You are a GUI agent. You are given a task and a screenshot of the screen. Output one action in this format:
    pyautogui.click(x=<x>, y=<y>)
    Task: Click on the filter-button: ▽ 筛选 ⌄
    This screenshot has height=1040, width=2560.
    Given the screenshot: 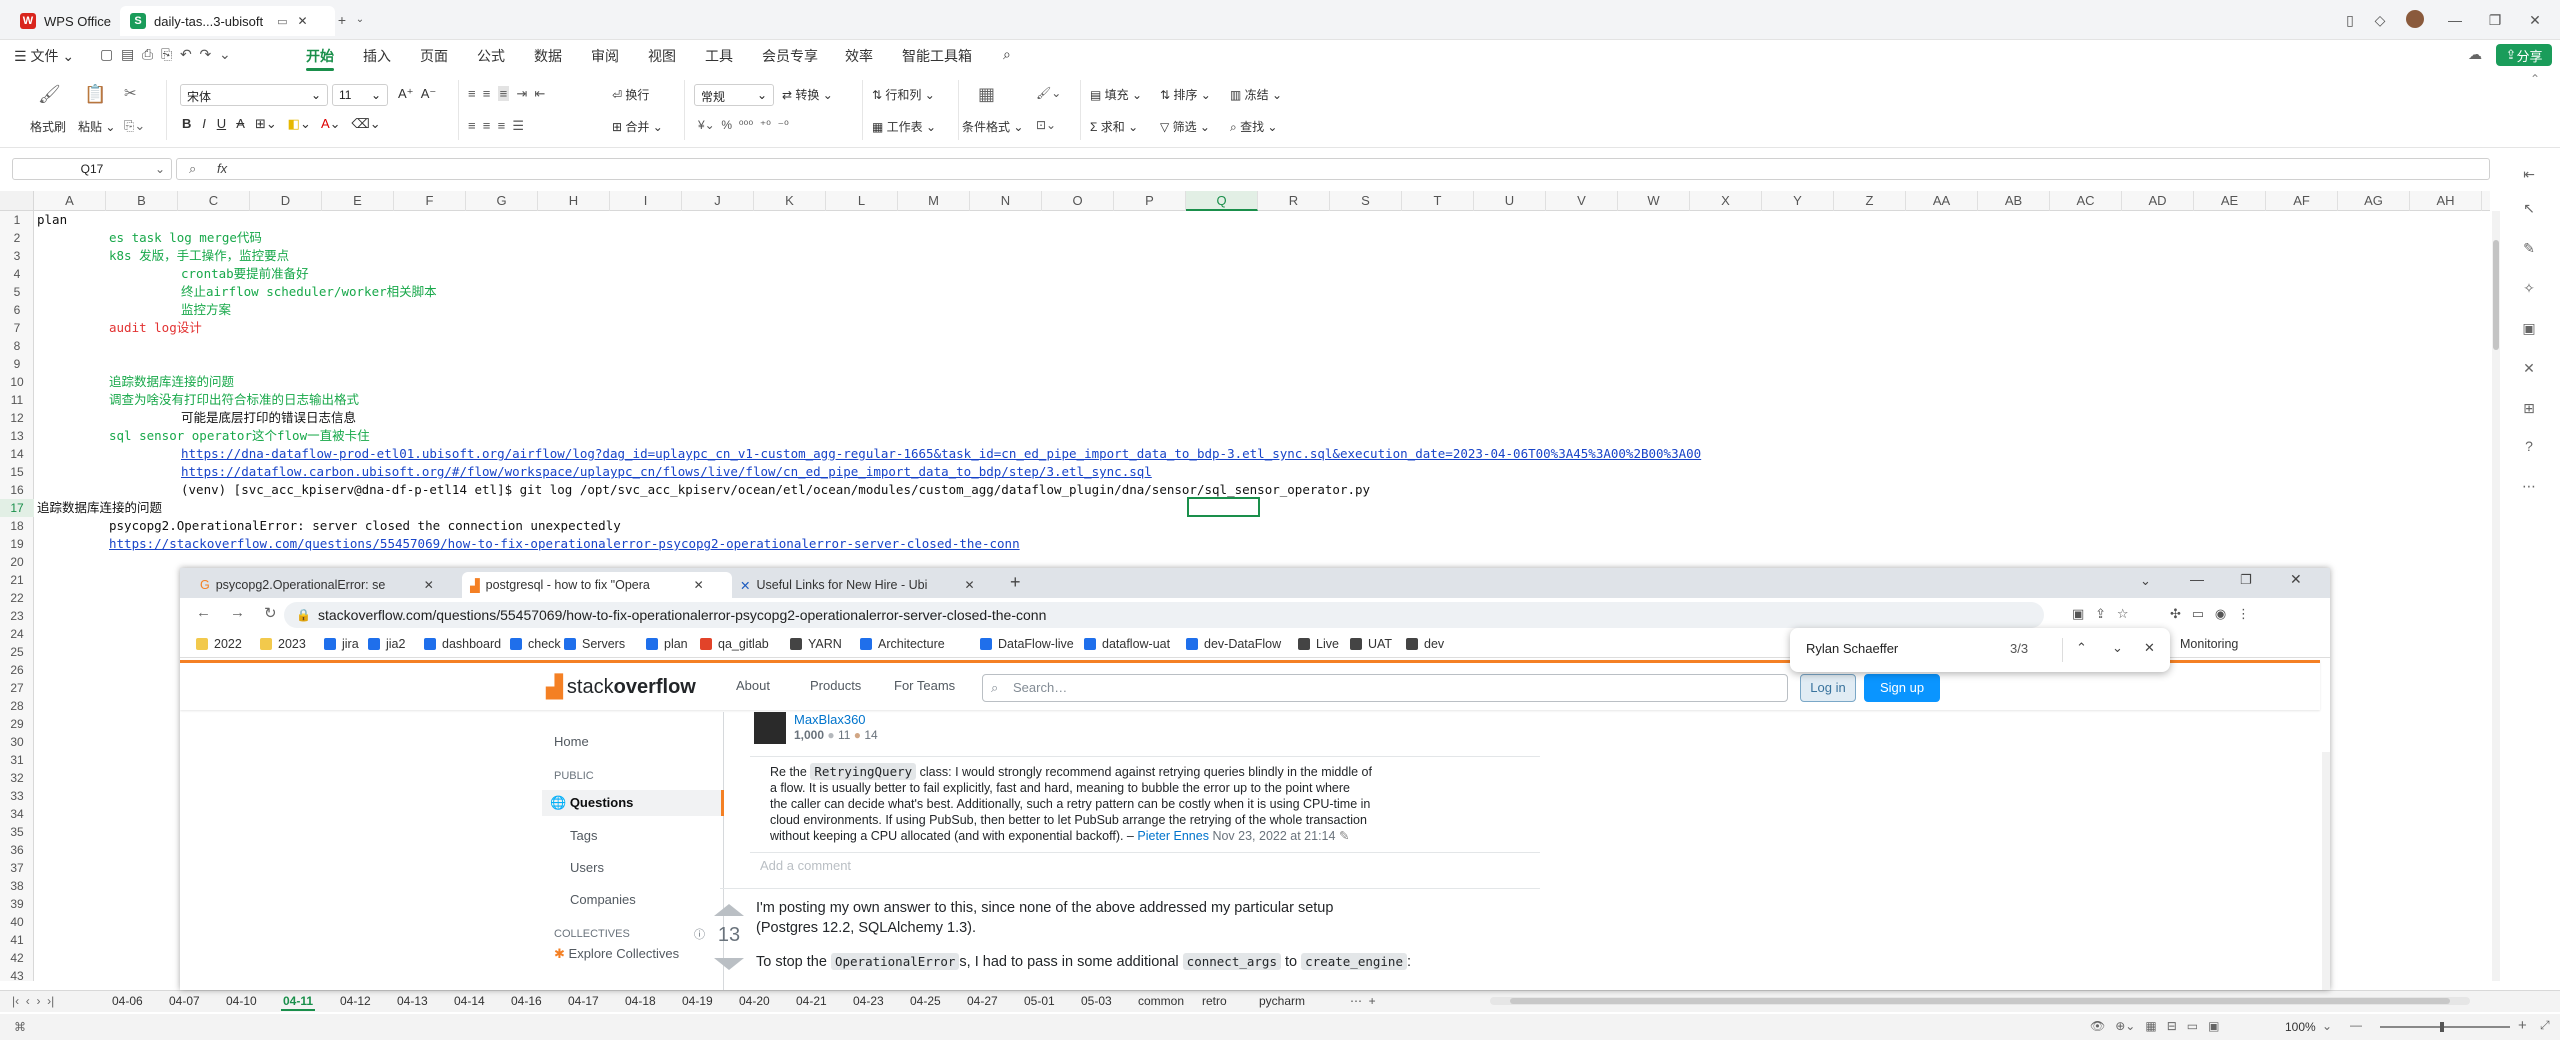 What is the action you would take?
    pyautogui.click(x=1185, y=126)
    